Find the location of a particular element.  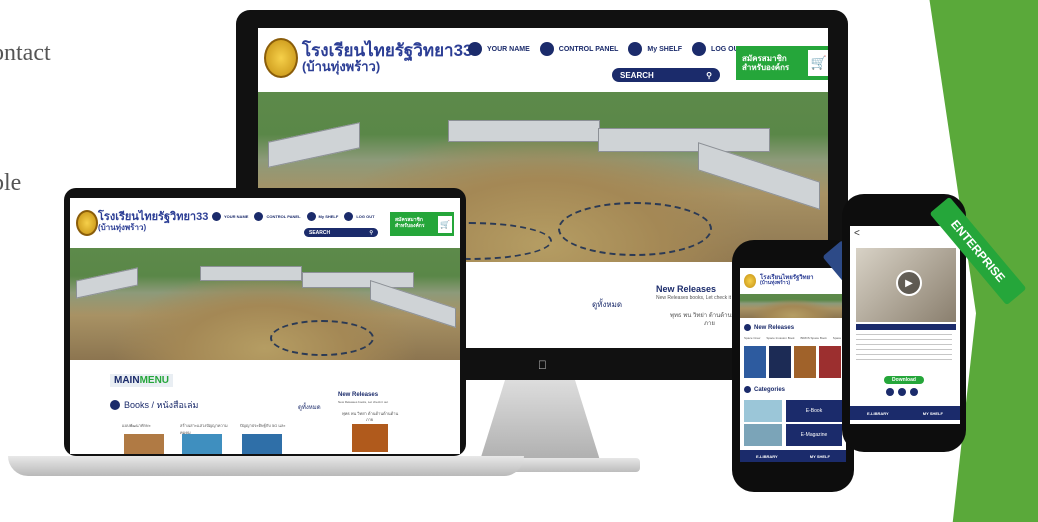

books-icon is located at coordinates (115, 405).